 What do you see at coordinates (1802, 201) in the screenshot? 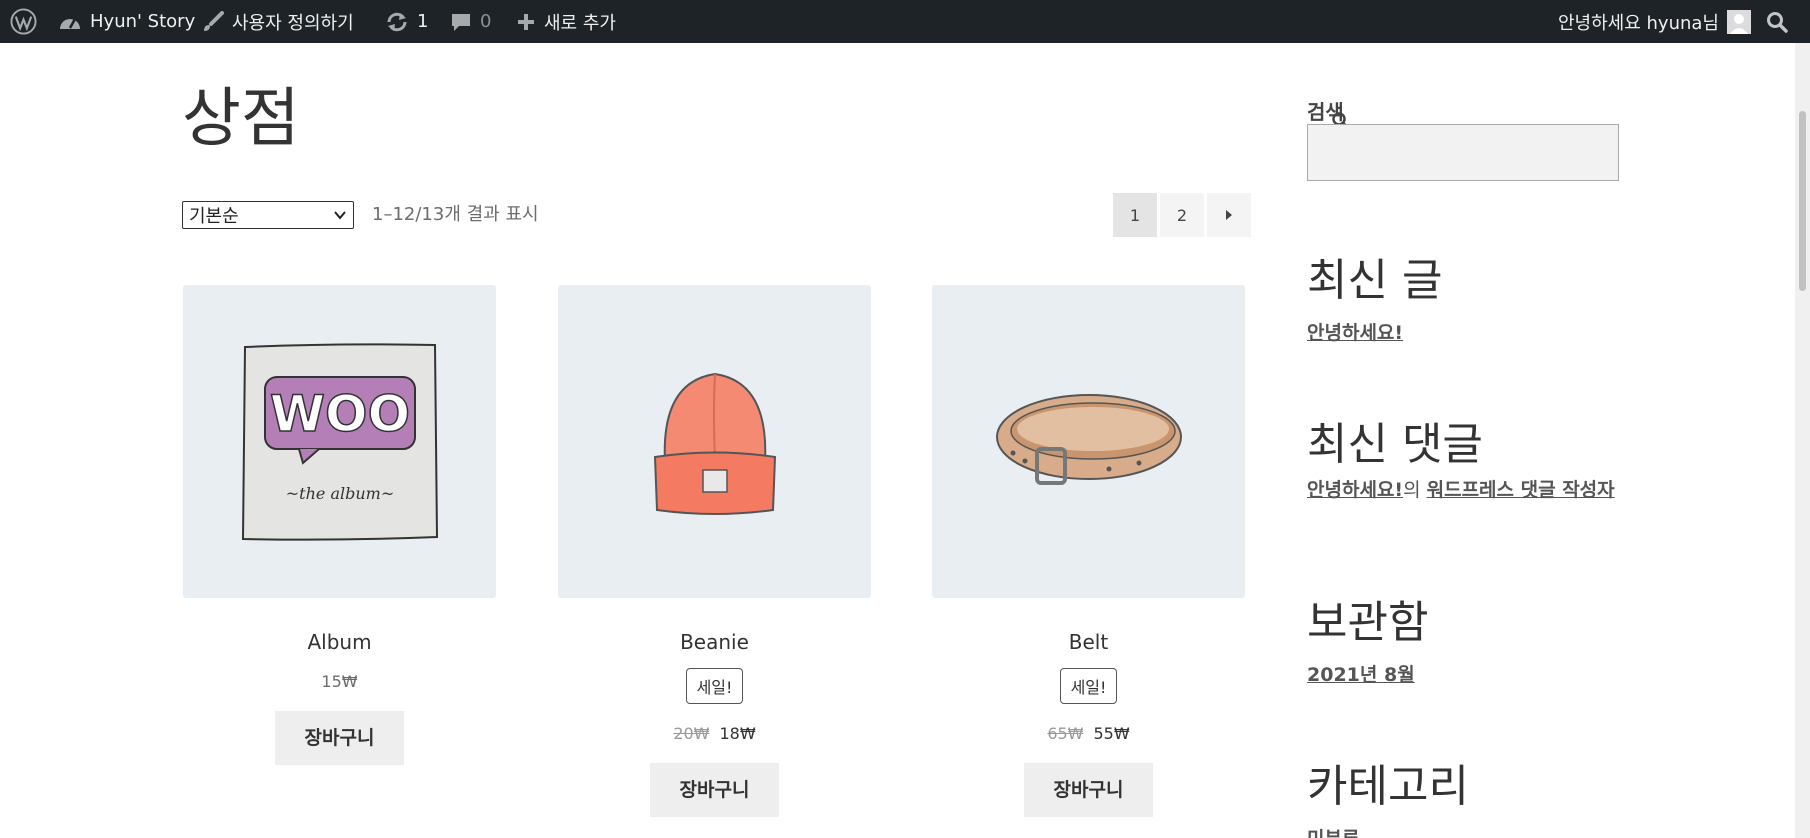
I see `scrollbar-thumb` at bounding box center [1802, 201].